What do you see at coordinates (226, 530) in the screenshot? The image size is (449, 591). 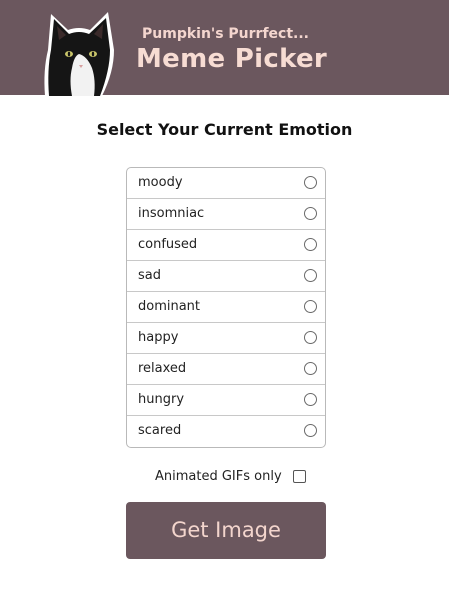 I see `get-image-button: Get Image` at bounding box center [226, 530].